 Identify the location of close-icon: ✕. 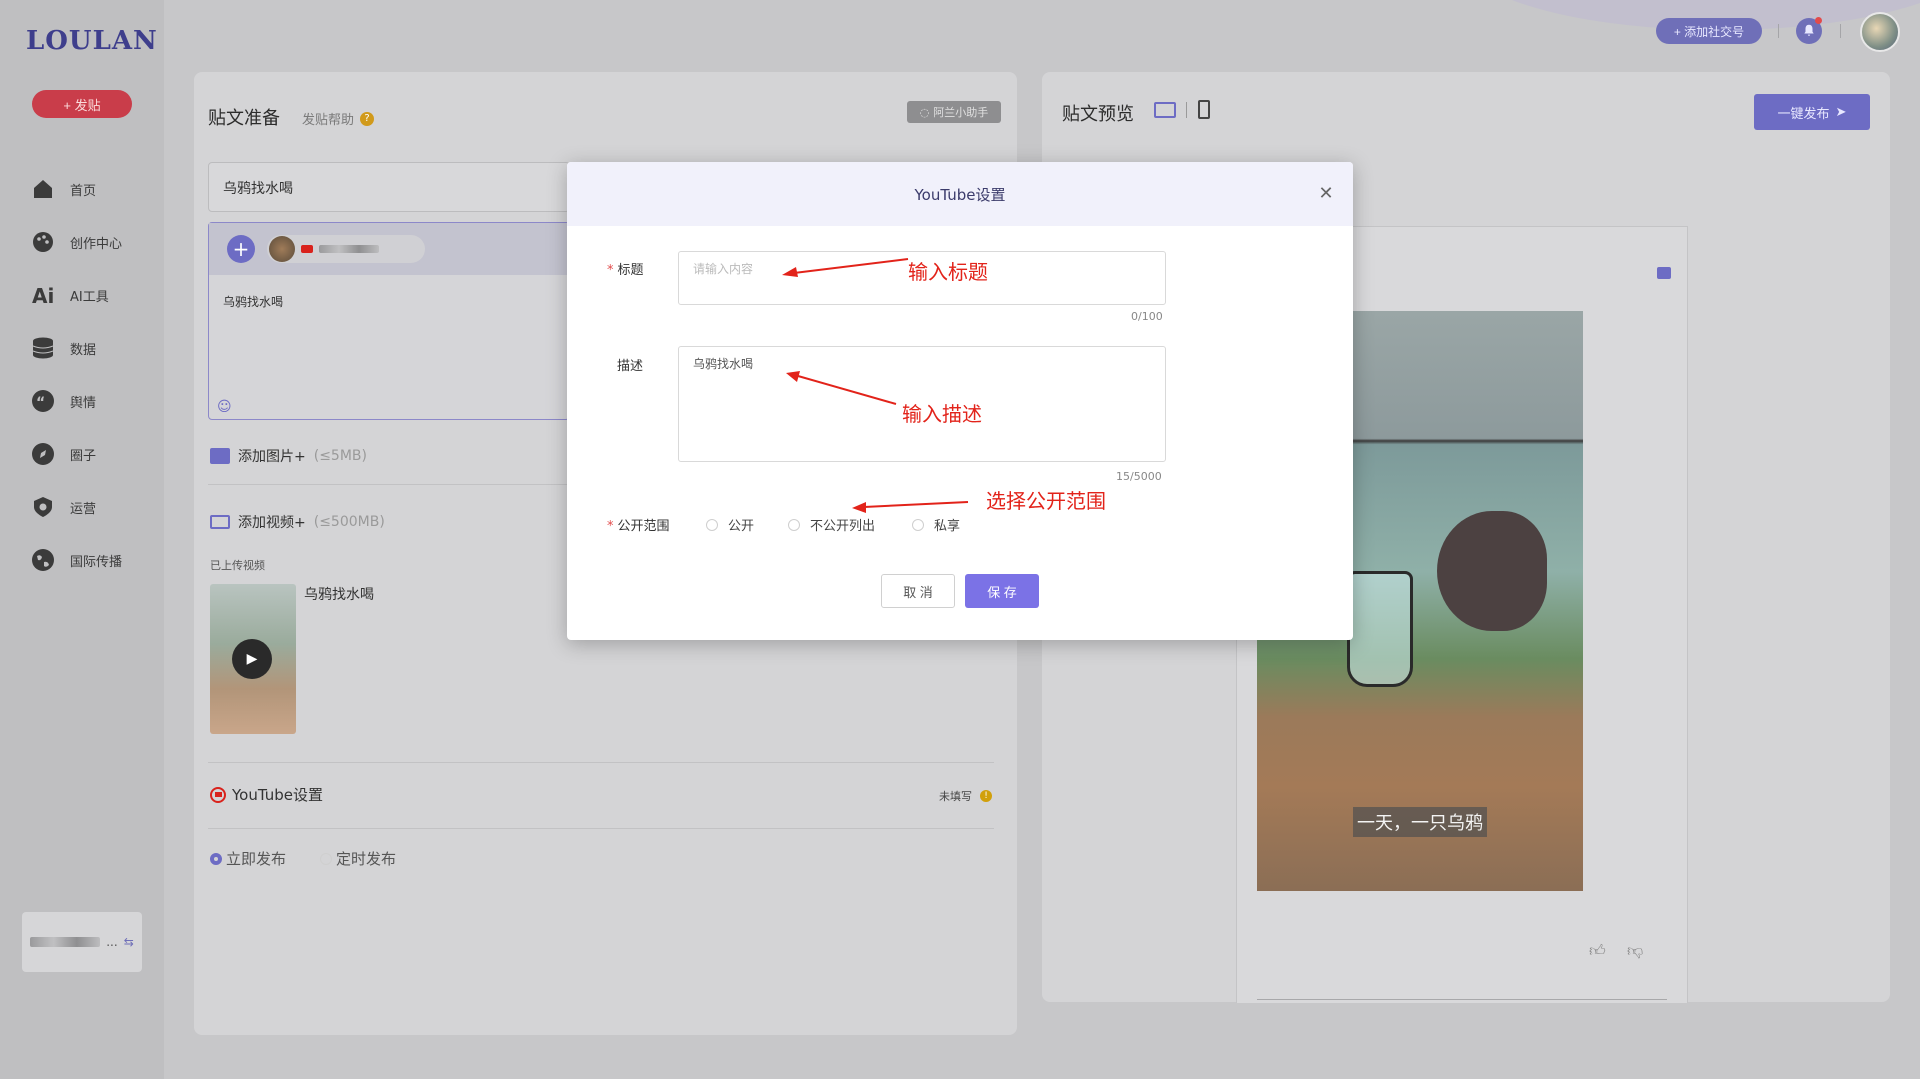
(1326, 193).